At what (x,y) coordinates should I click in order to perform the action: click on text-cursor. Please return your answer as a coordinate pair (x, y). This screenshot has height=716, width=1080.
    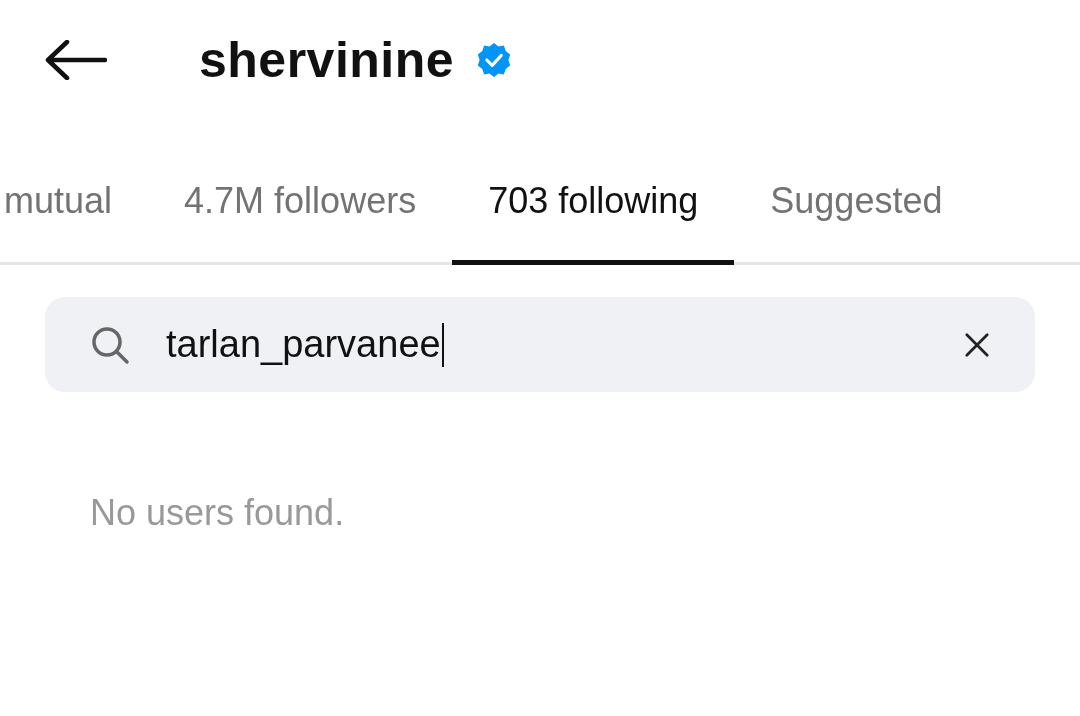
    Looking at the image, I should click on (442, 344).